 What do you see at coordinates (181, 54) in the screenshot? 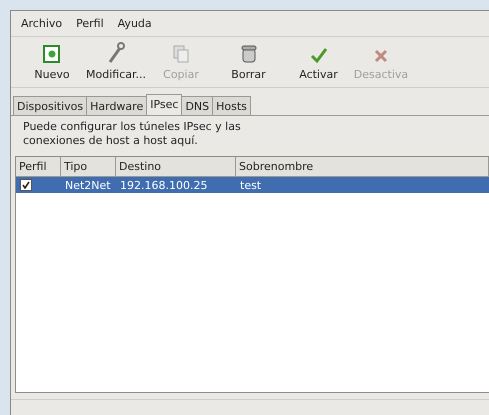
I see `copy-icon` at bounding box center [181, 54].